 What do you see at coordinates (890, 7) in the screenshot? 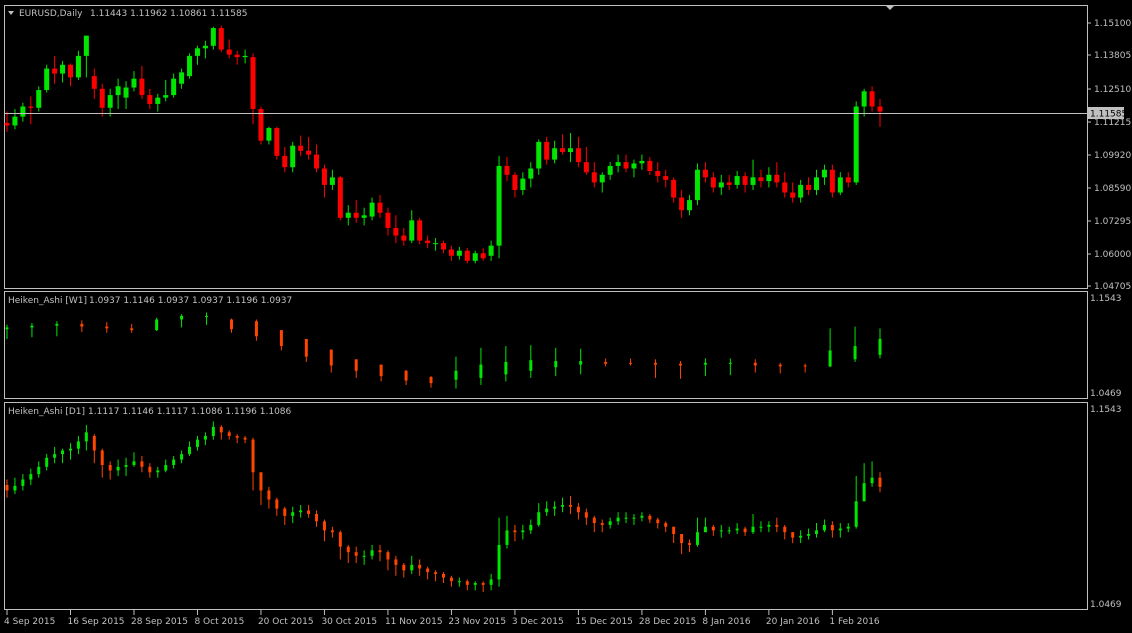
I see `chart-shift-marker-icon` at bounding box center [890, 7].